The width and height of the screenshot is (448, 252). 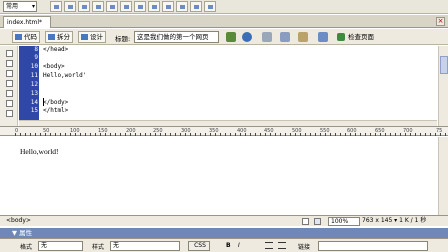 I want to click on align-center-icon, so click(x=282, y=245).